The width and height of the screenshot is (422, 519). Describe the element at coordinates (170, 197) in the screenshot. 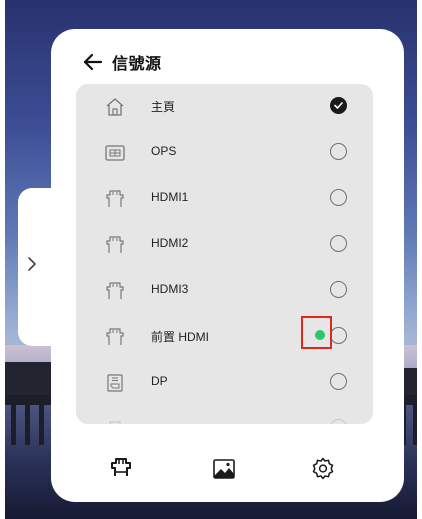

I see `source-label: HDMI1` at that location.